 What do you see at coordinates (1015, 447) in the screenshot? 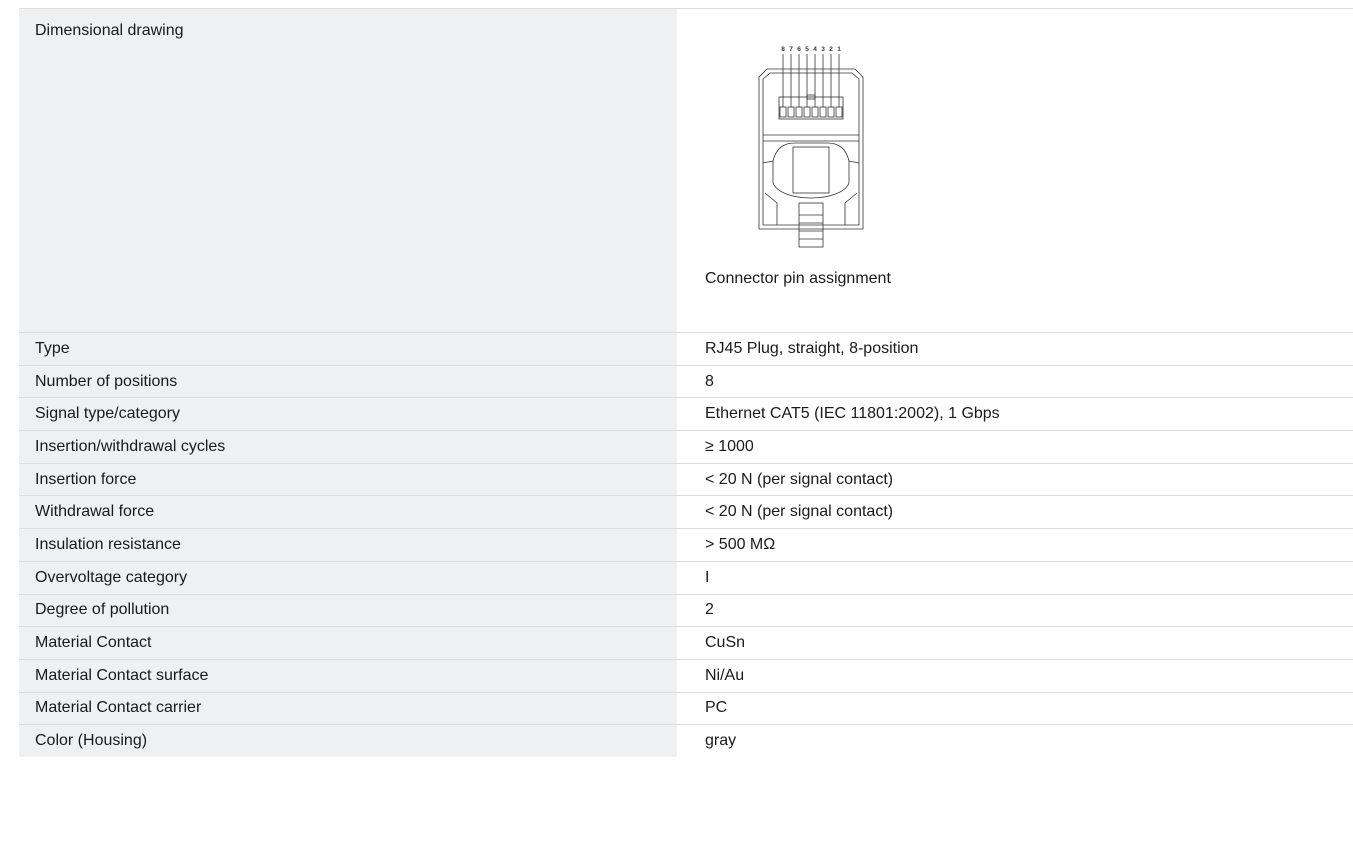
I see `row-value: ≥ 1000` at bounding box center [1015, 447].